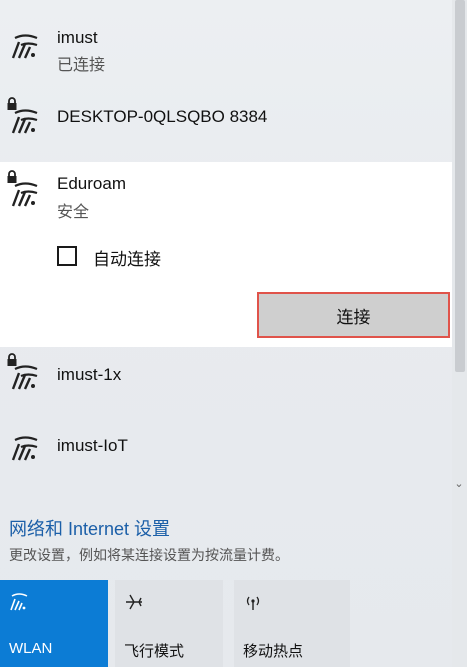 The image size is (467, 667). What do you see at coordinates (226, 454) in the screenshot?
I see `network-item-imust-iot: imust-IoT` at bounding box center [226, 454].